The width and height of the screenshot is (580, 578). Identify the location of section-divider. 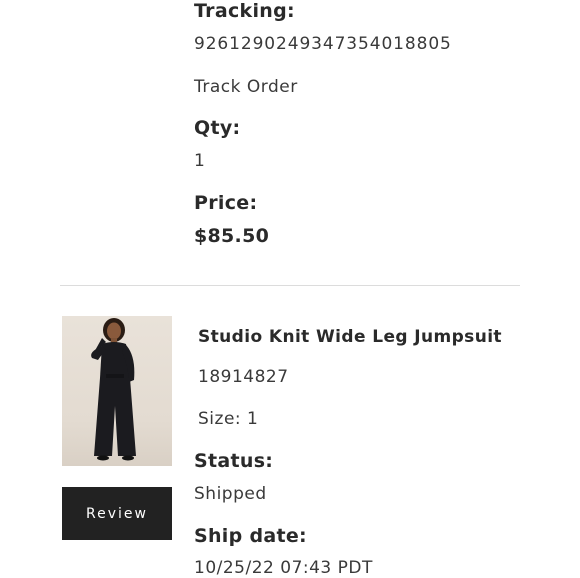
(290, 285).